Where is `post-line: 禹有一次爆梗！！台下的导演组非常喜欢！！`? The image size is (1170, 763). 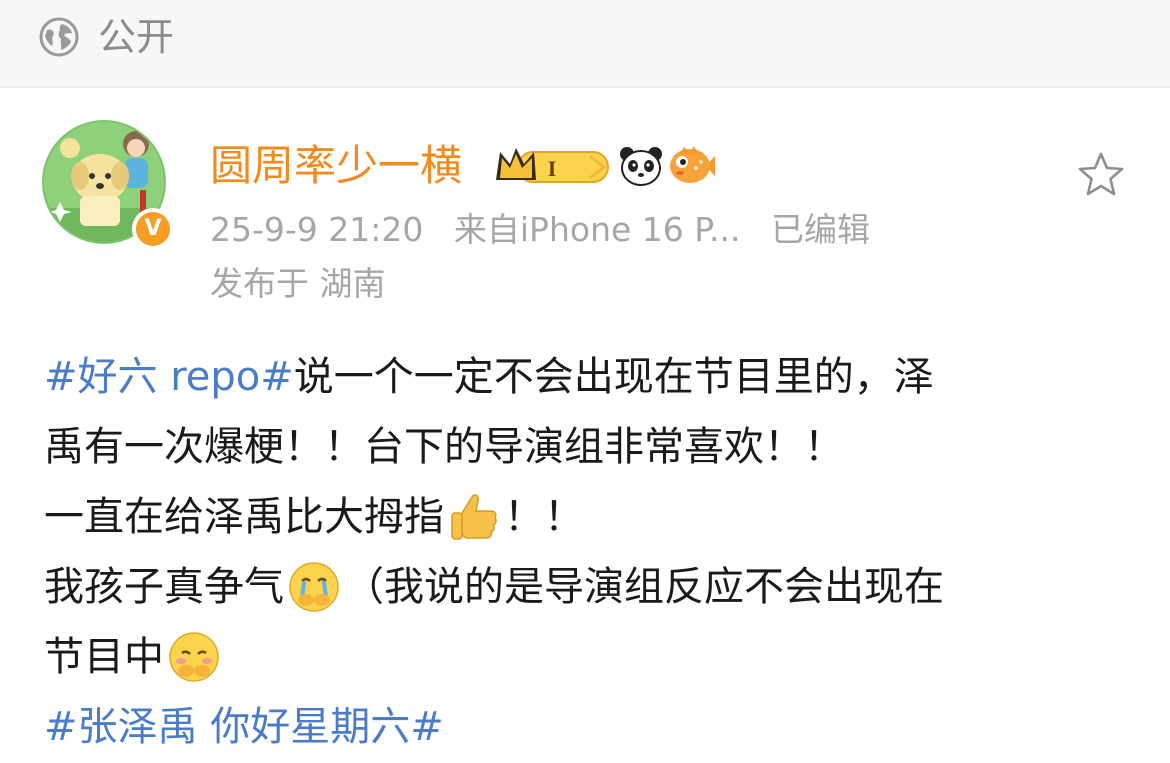 post-line: 禹有一次爆梗！！台下的导演组非常喜欢！！ is located at coordinates (589, 447).